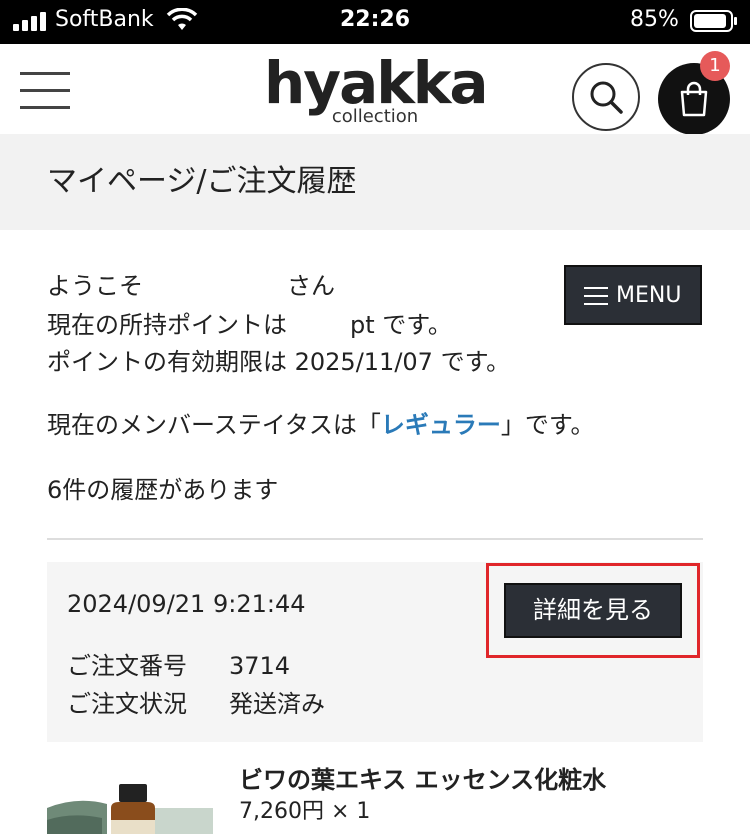 This screenshot has width=750, height=834. I want to click on product-image, so click(130, 801).